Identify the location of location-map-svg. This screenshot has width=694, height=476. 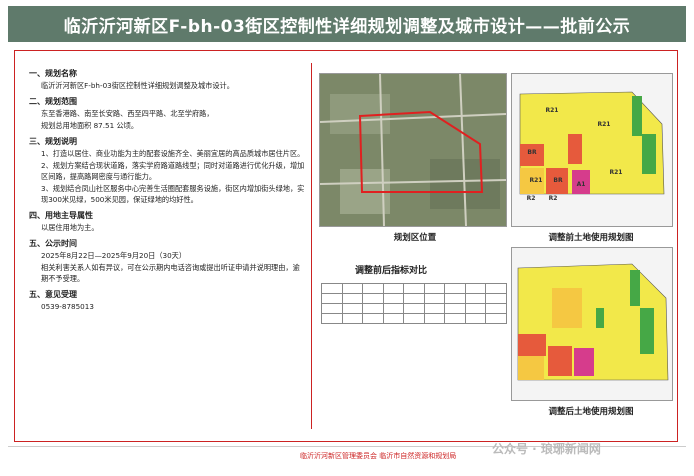
(413, 150).